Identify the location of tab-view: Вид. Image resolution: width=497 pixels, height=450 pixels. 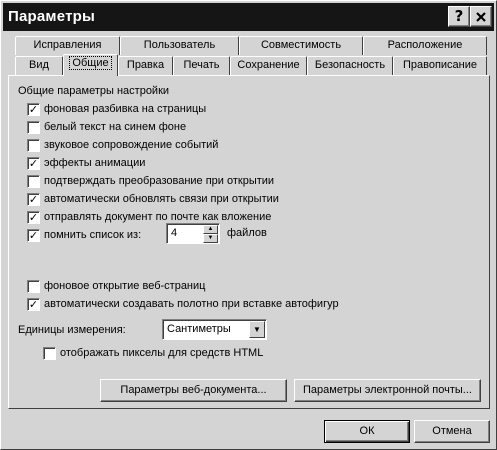
(39, 65).